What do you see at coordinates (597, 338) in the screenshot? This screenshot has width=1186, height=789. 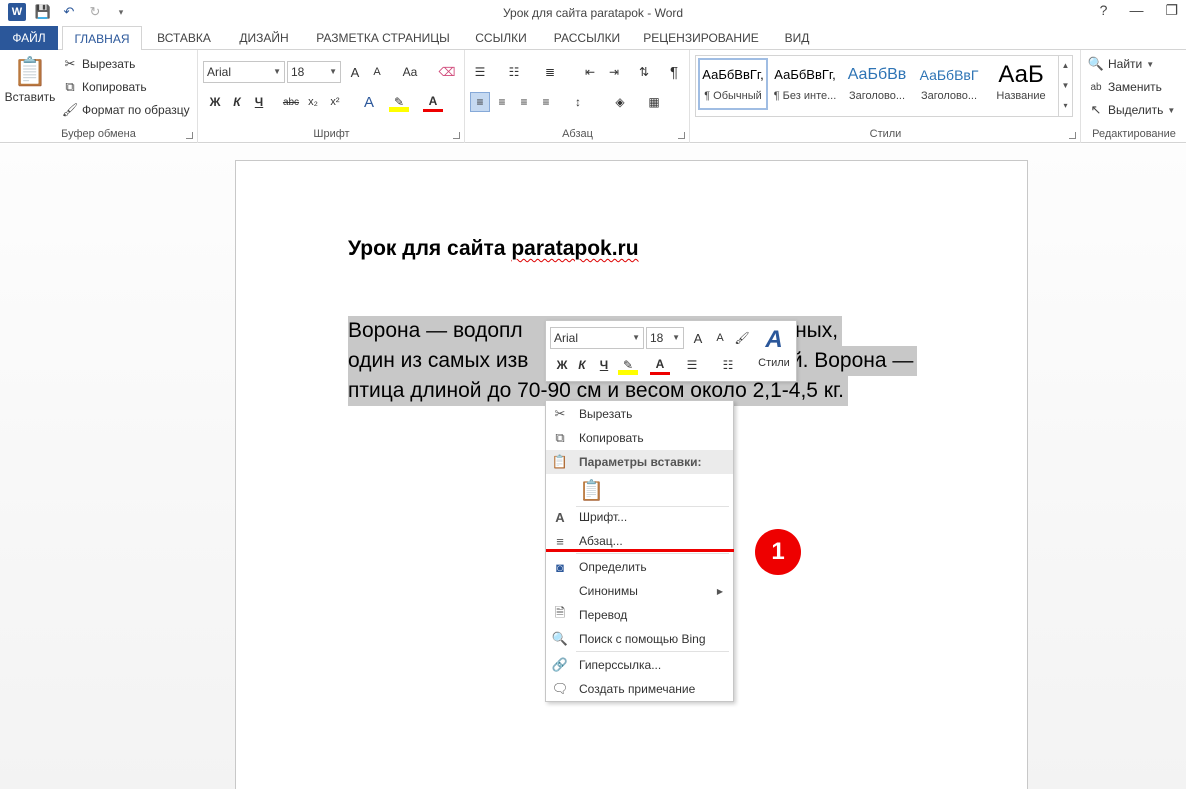 I see `mini-font-name-combo: Arial ▼` at bounding box center [597, 338].